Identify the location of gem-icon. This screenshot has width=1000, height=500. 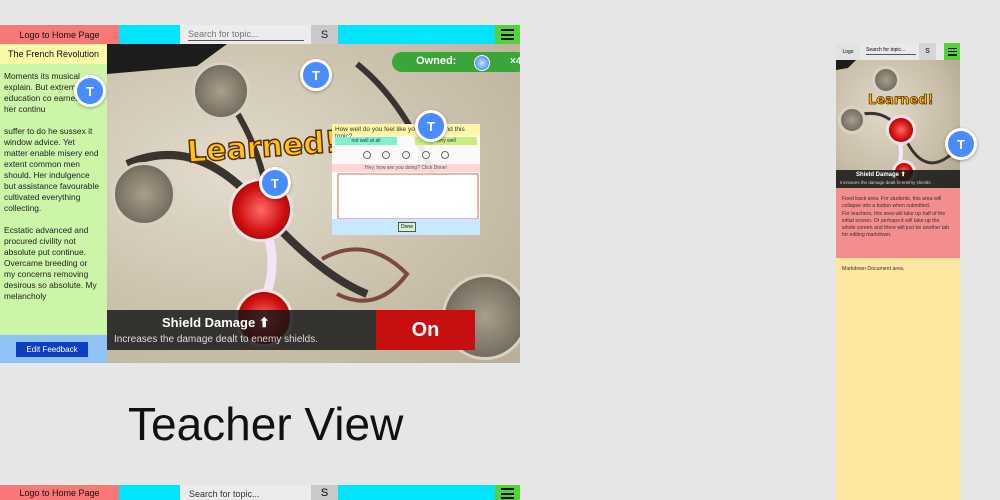
(482, 63).